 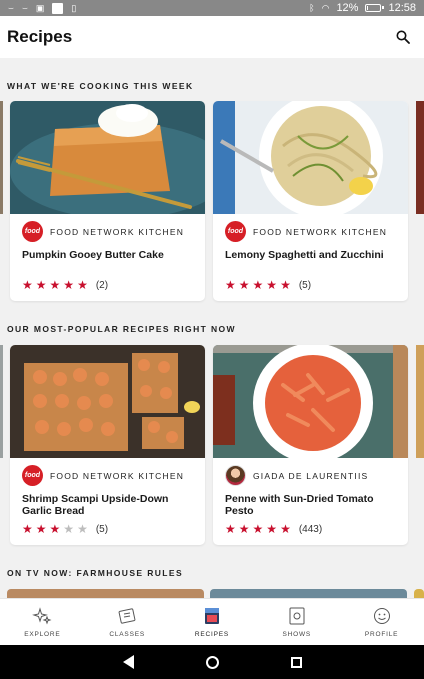 I want to click on bluetooth-icon: ᛒ, so click(x=312, y=7).